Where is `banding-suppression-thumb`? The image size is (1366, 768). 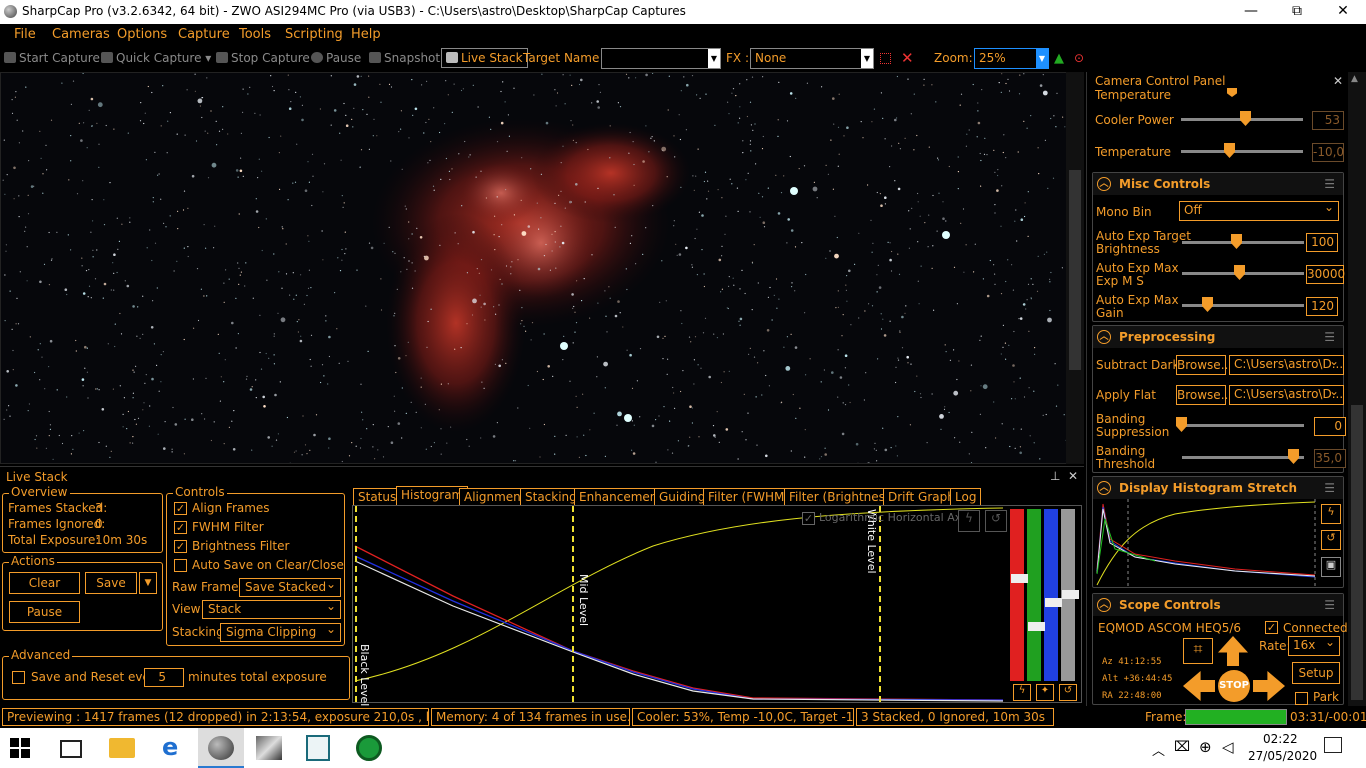
banding-suppression-thumb is located at coordinates (1181, 424).